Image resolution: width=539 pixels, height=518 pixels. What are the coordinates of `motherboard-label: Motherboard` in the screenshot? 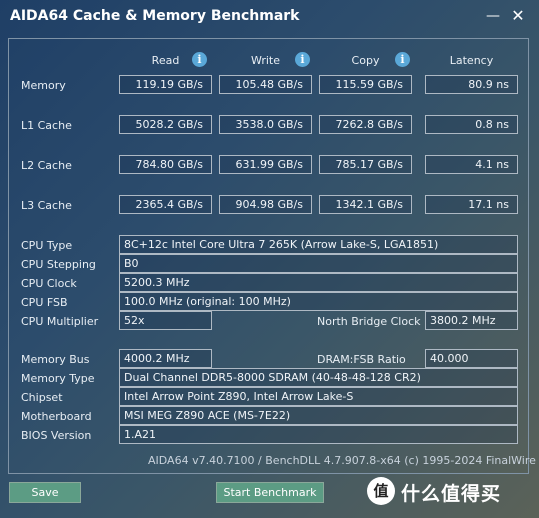 It's located at (56, 416).